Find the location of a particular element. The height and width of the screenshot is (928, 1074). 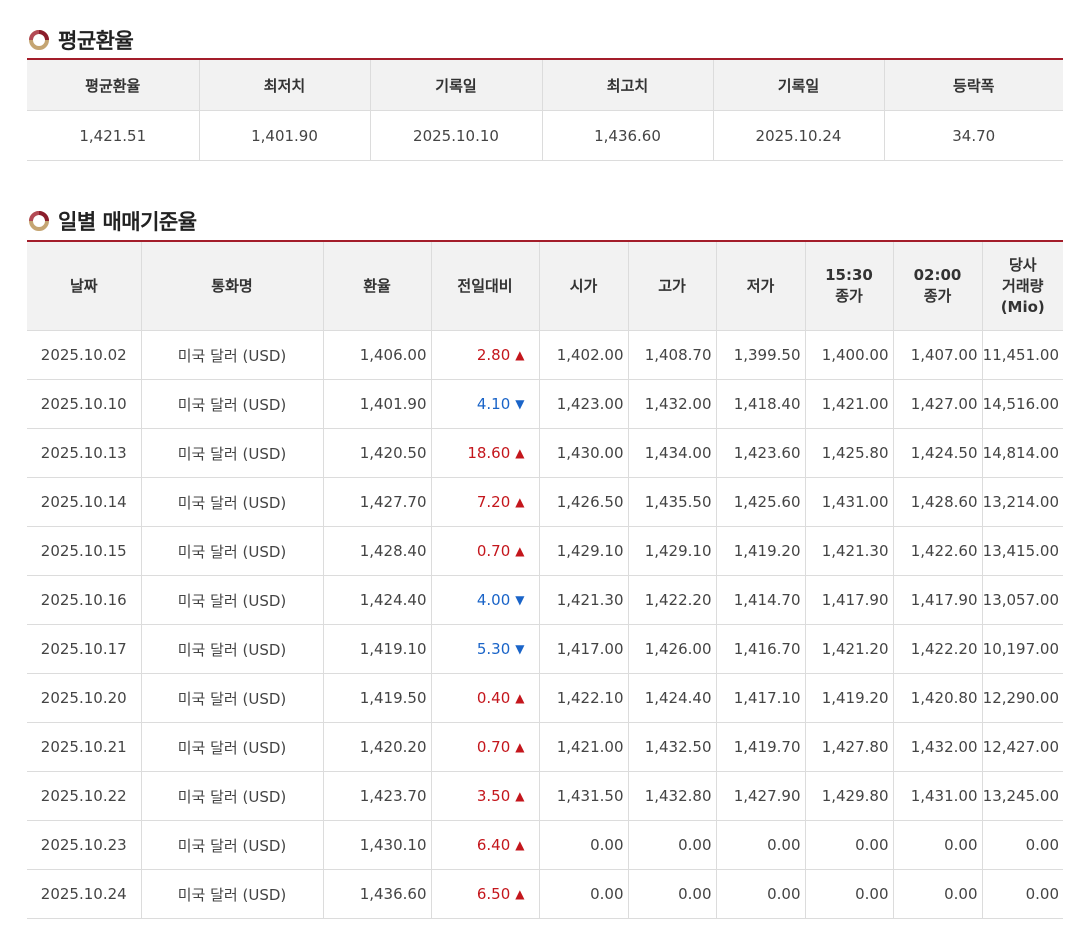

cell-date: 2025.10.21 is located at coordinates (84, 747).